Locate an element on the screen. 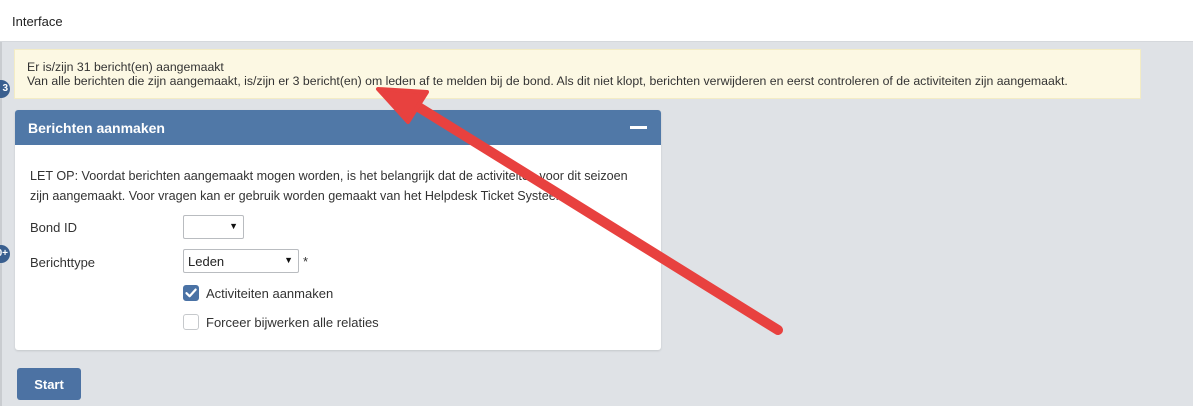 The width and height of the screenshot is (1193, 406). bond-id-select: ▼ is located at coordinates (213, 227).